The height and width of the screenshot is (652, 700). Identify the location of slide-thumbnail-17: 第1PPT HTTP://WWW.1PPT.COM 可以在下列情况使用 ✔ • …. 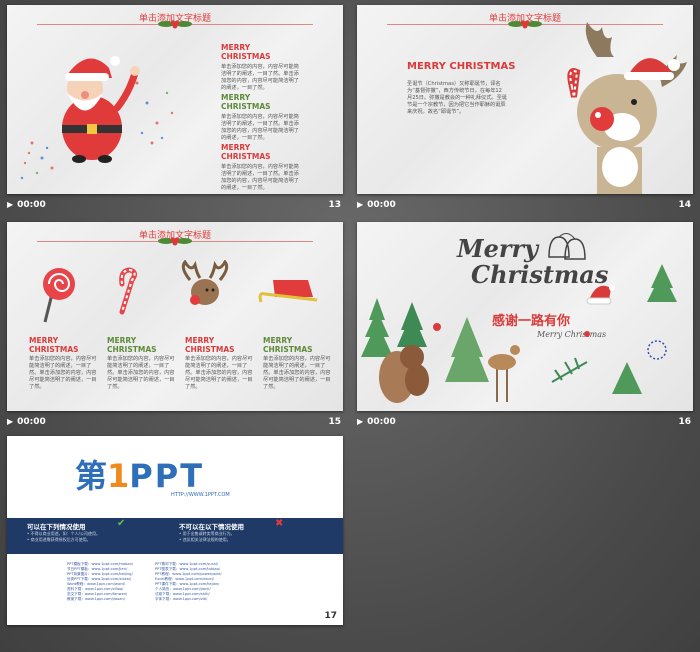
(175, 530).